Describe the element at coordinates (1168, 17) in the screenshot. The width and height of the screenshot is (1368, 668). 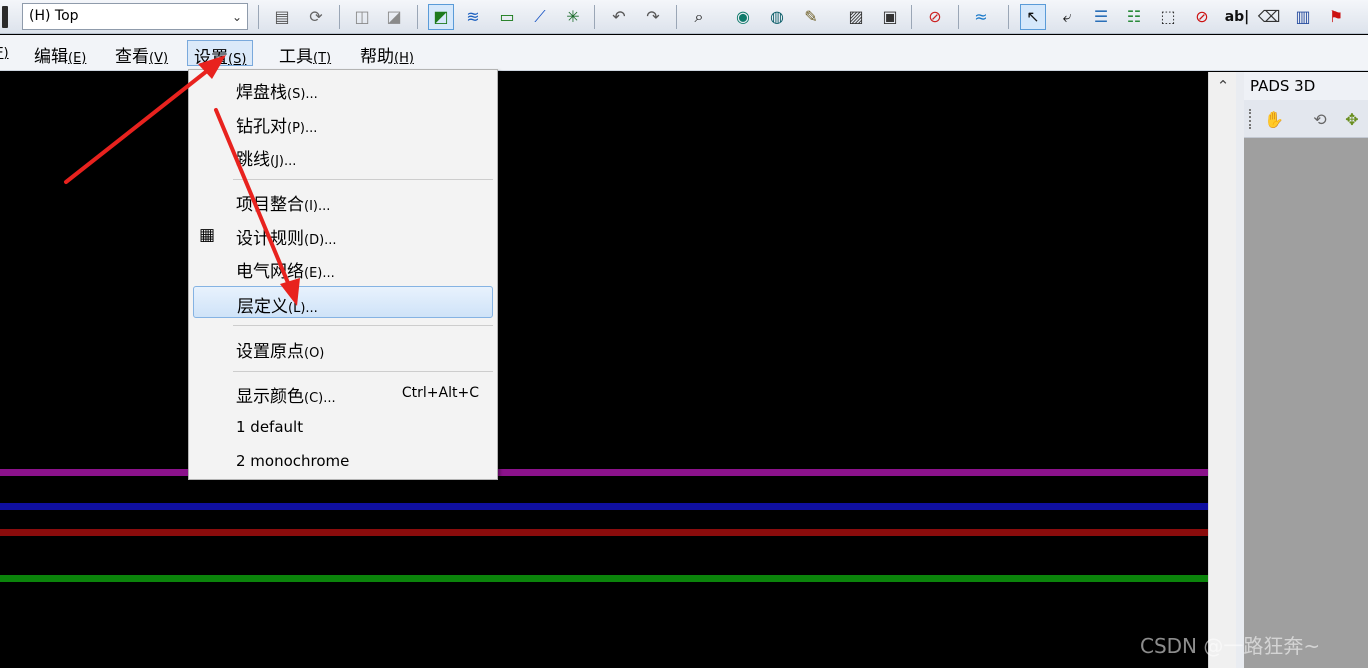
I see `select-pin-icon: ⬚` at that location.